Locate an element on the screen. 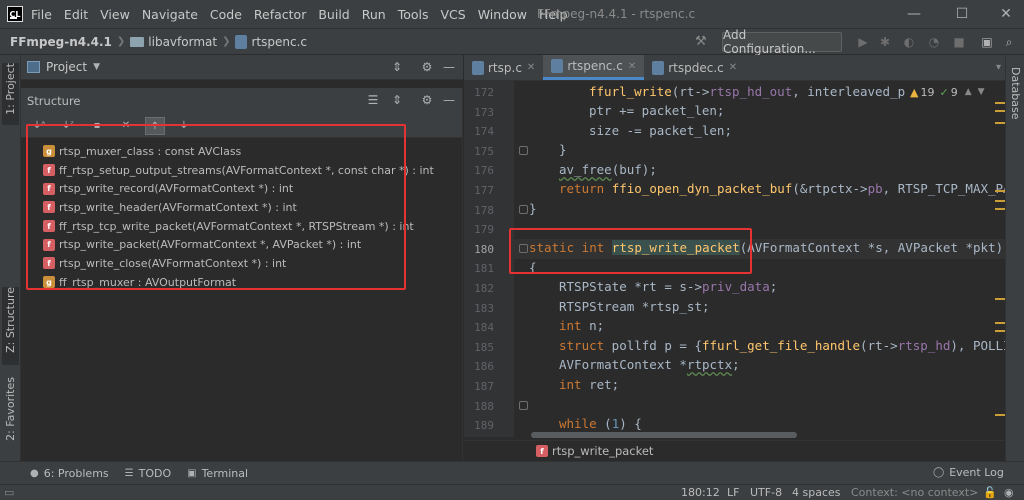 This screenshot has width=1024, height=500. breadcrumb-file: rtspenc.c is located at coordinates (279, 42).